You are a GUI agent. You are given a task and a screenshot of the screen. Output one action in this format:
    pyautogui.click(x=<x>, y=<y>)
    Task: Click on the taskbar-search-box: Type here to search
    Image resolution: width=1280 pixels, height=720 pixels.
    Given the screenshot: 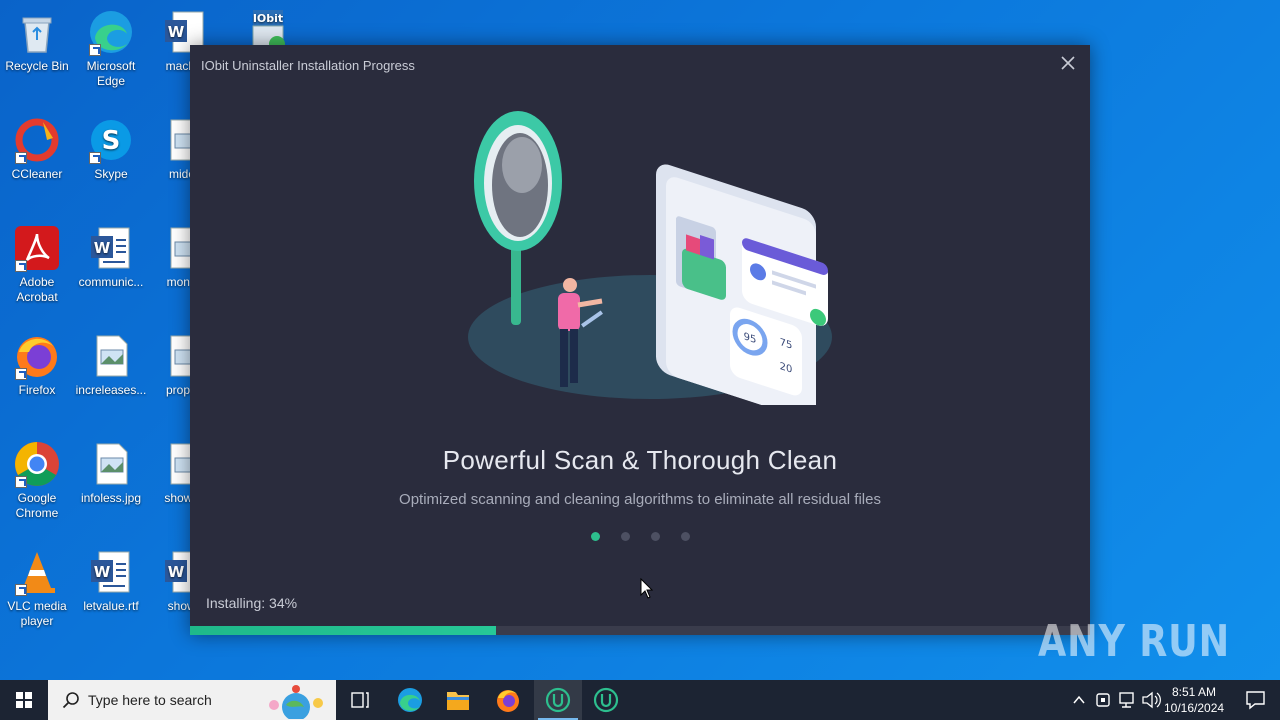 What is the action you would take?
    pyautogui.click(x=192, y=700)
    